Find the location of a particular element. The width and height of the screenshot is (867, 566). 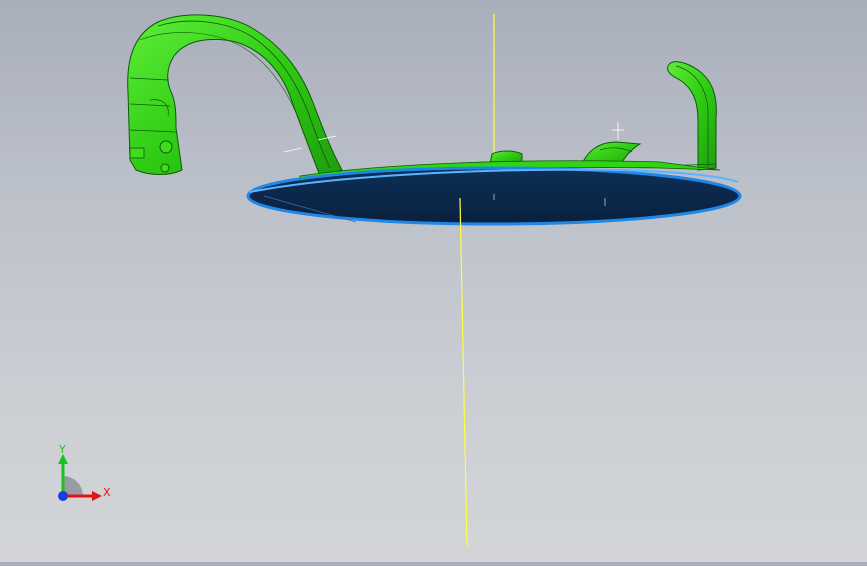

view-triad: Y X is located at coordinates (87, 475).